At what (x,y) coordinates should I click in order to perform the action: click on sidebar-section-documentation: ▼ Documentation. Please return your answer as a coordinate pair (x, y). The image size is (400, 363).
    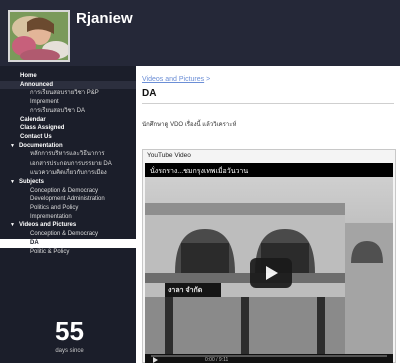
    Looking at the image, I should click on (68, 146).